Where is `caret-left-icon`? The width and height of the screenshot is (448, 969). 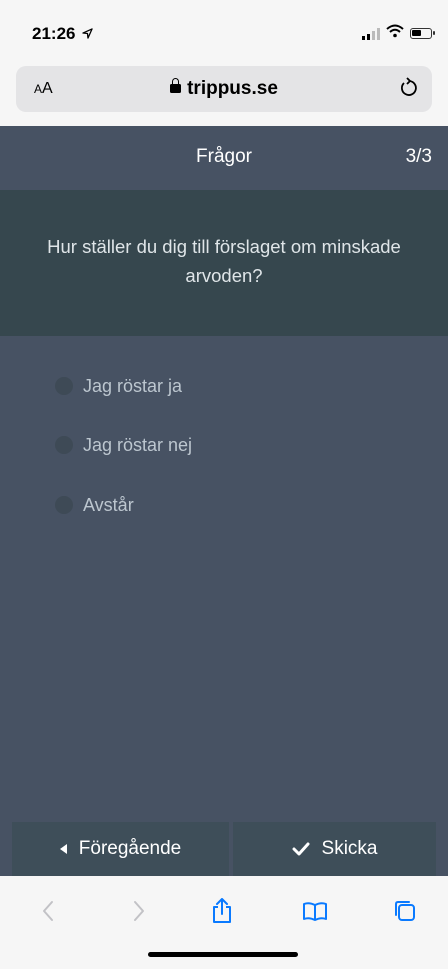 caret-left-icon is located at coordinates (63, 849).